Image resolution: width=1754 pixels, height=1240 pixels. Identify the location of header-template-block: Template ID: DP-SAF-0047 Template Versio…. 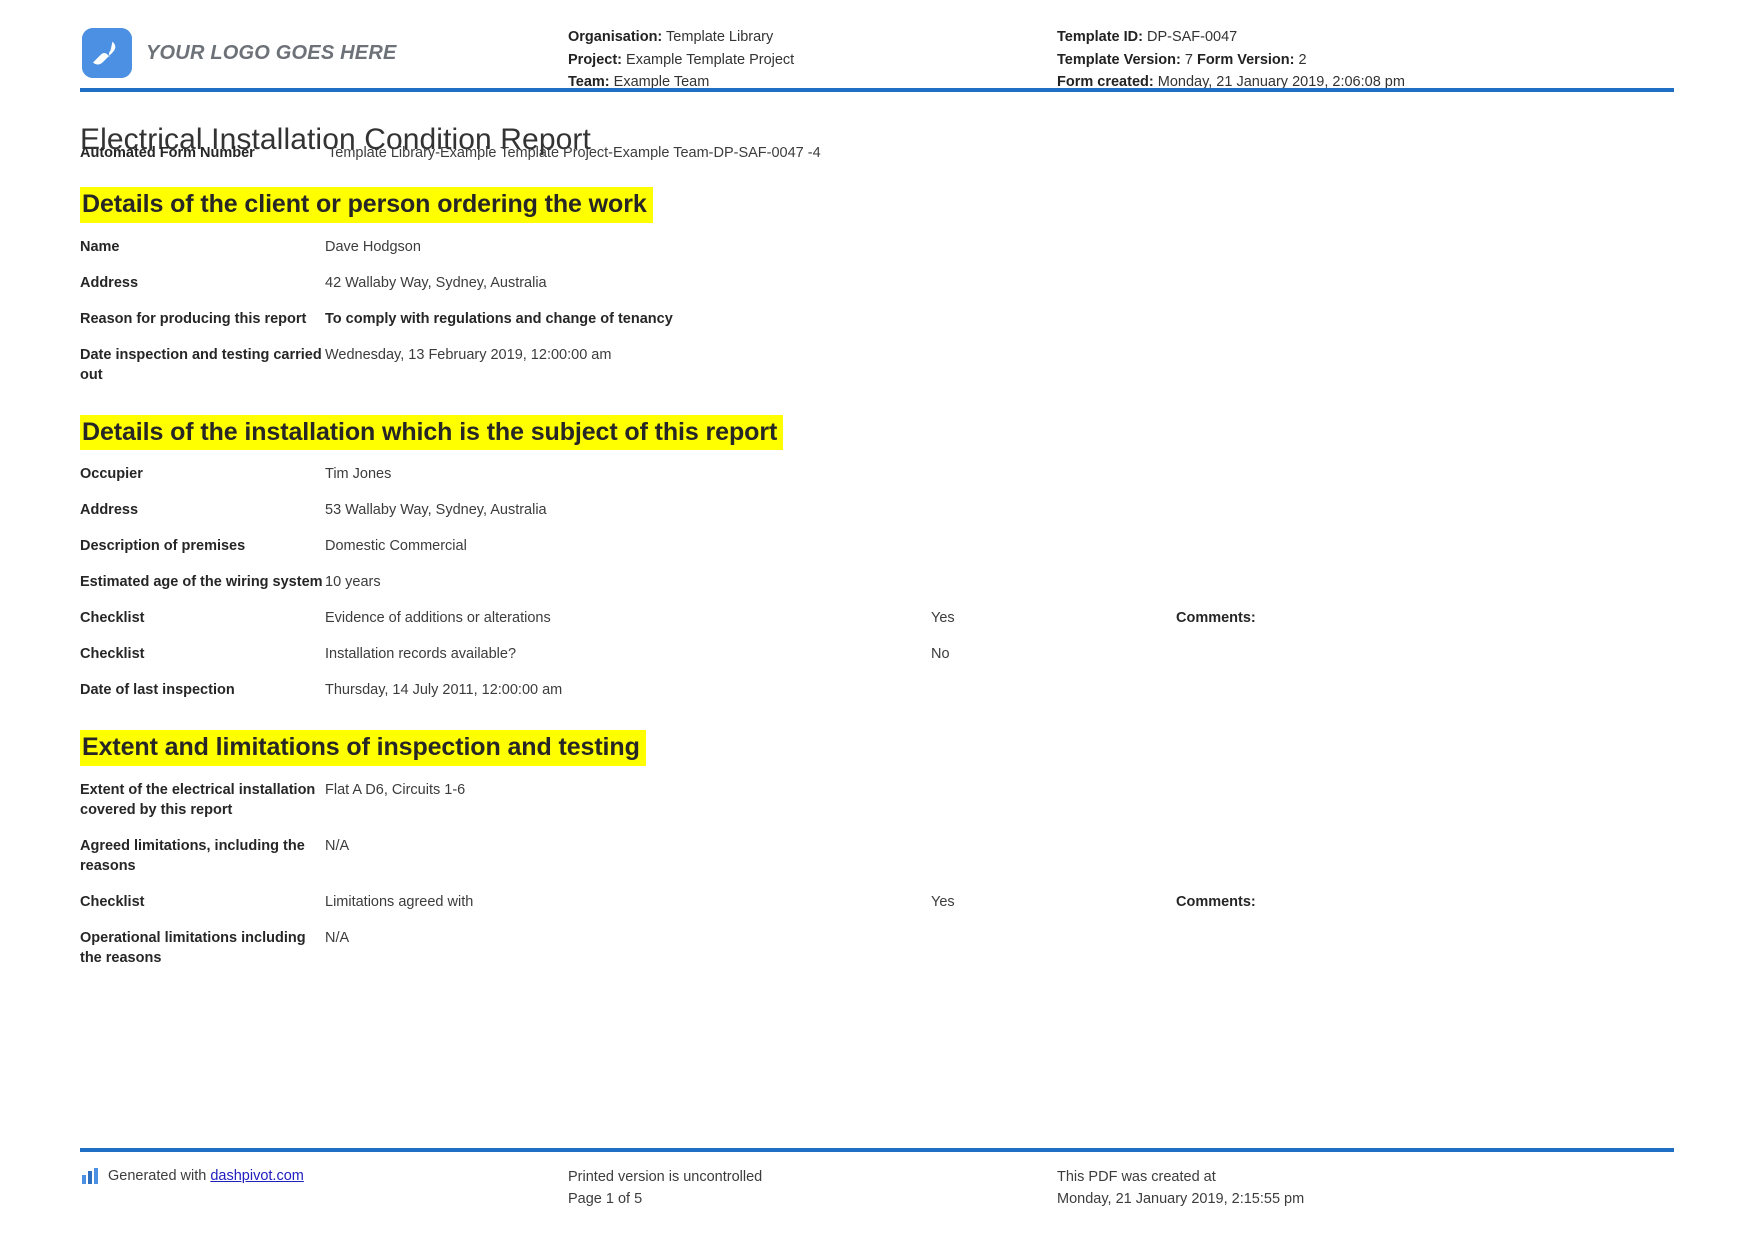
(1231, 60).